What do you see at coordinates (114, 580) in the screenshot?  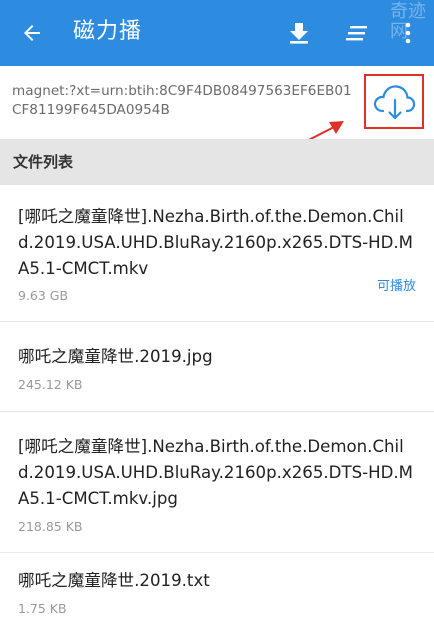 I see `file-name: 哪吒之魔童降世.2019.txt` at bounding box center [114, 580].